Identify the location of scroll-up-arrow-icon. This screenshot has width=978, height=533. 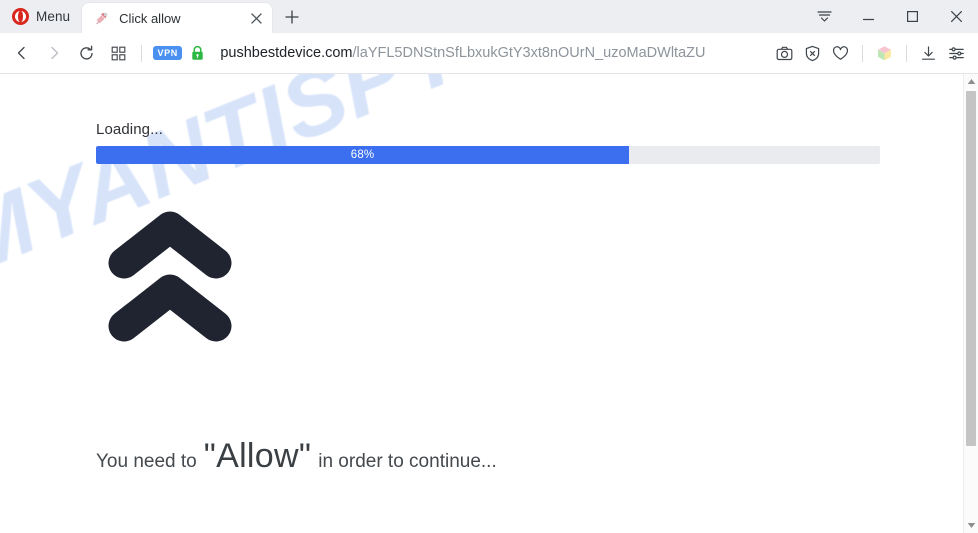
(971, 81).